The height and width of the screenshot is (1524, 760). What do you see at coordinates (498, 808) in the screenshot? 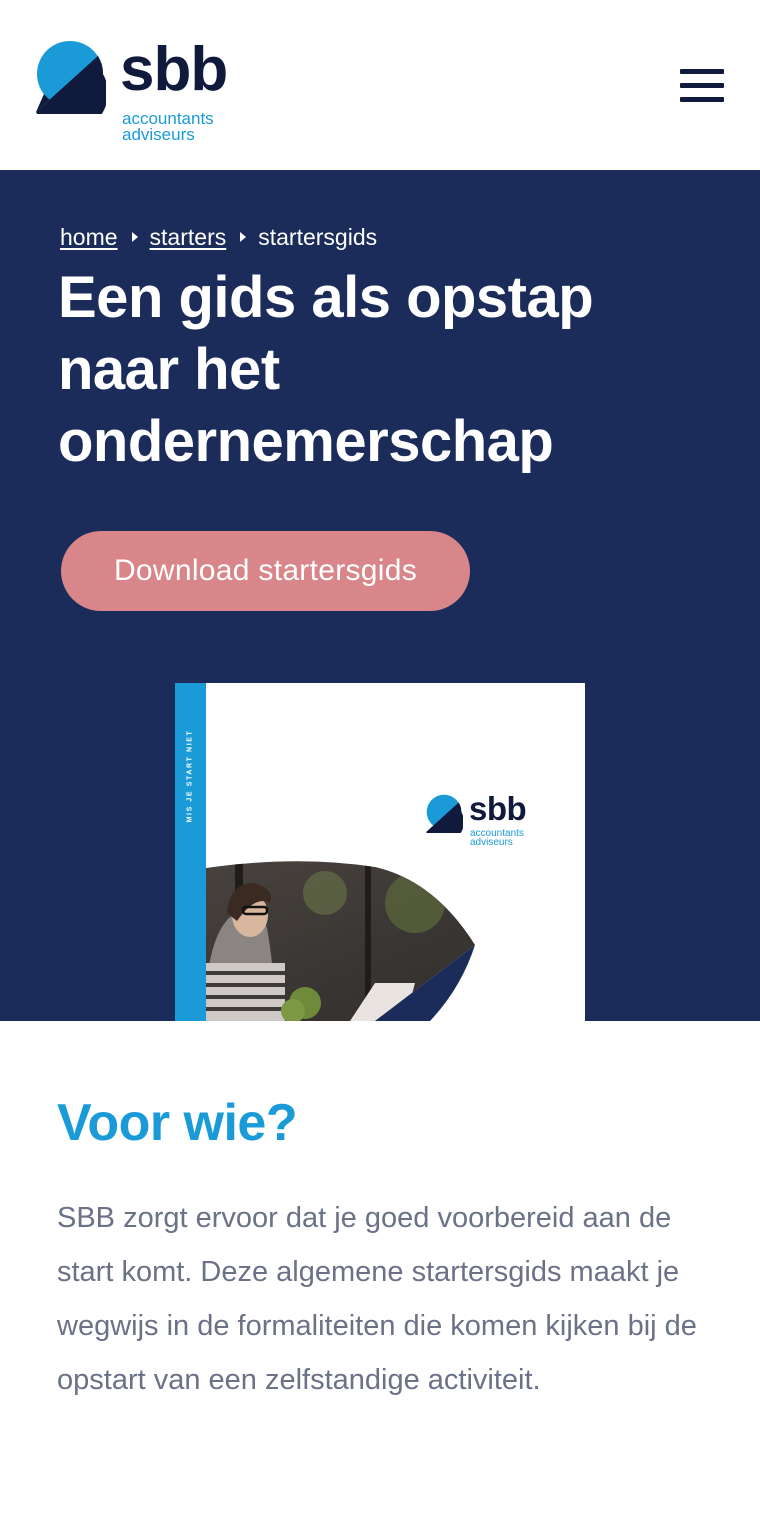
I see `cover-logo-wordmark: sbb` at bounding box center [498, 808].